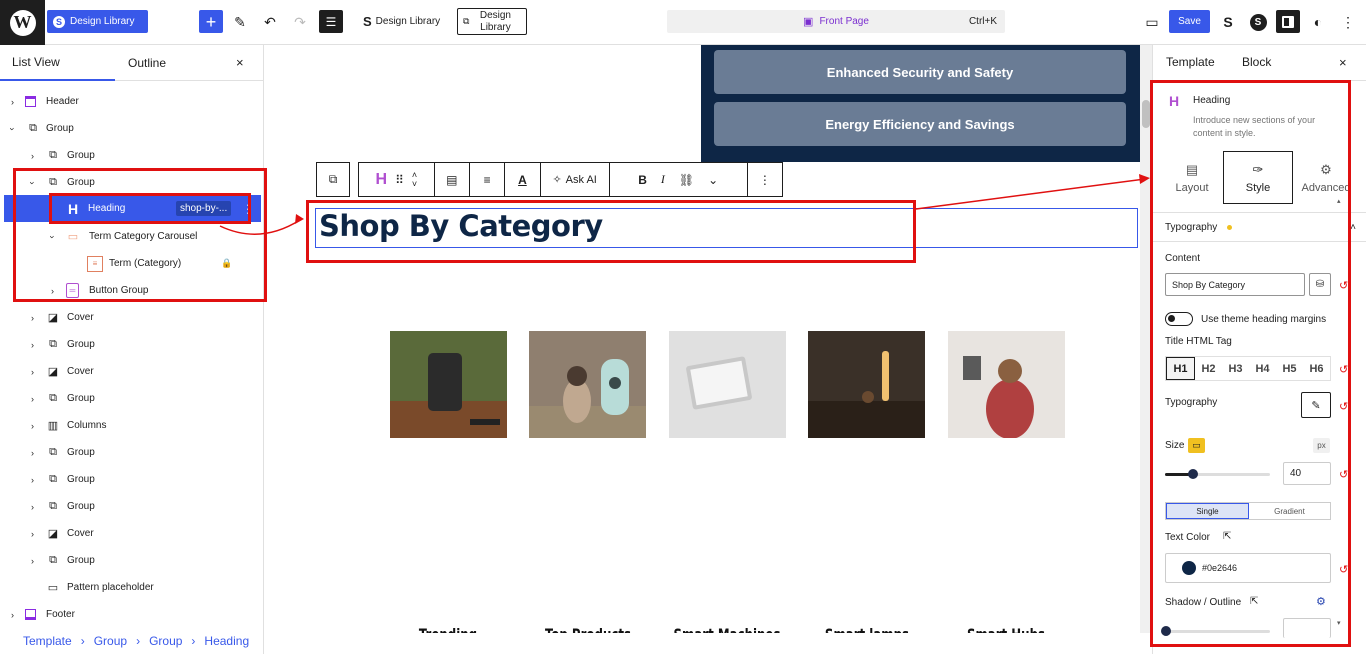  I want to click on plus-icon: +, so click(211, 21).